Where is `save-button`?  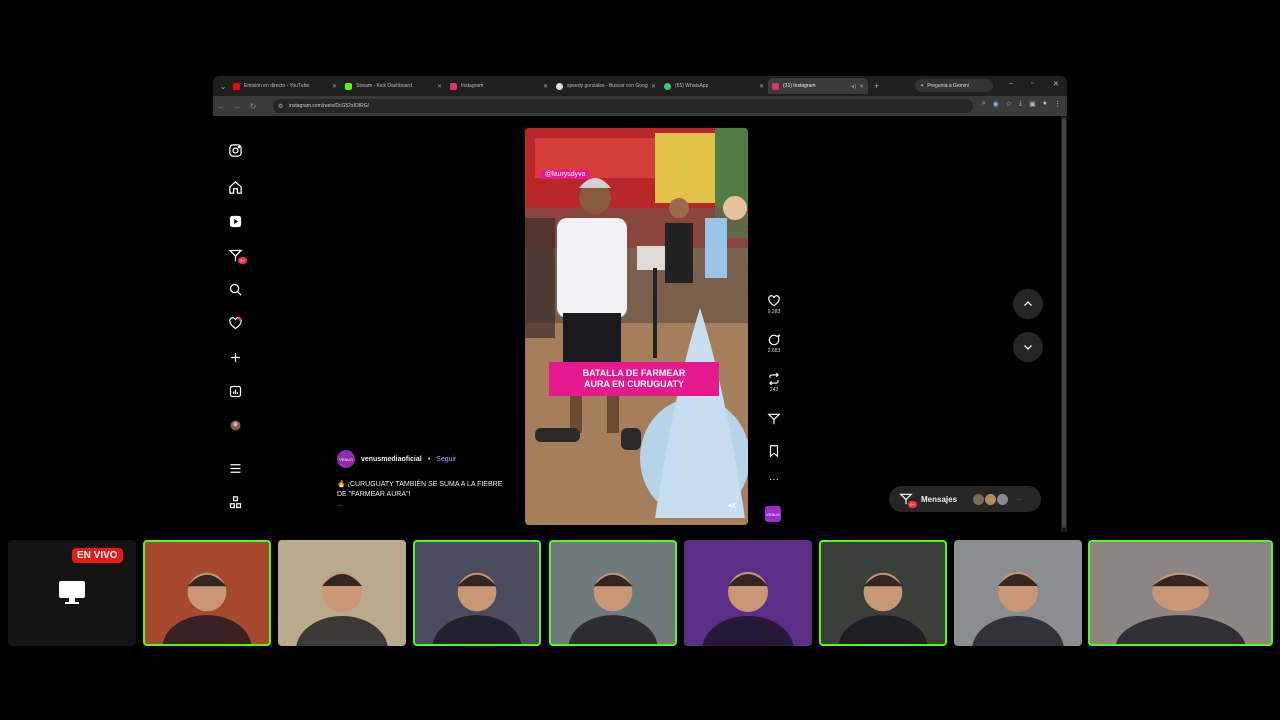 save-button is located at coordinates (774, 451).